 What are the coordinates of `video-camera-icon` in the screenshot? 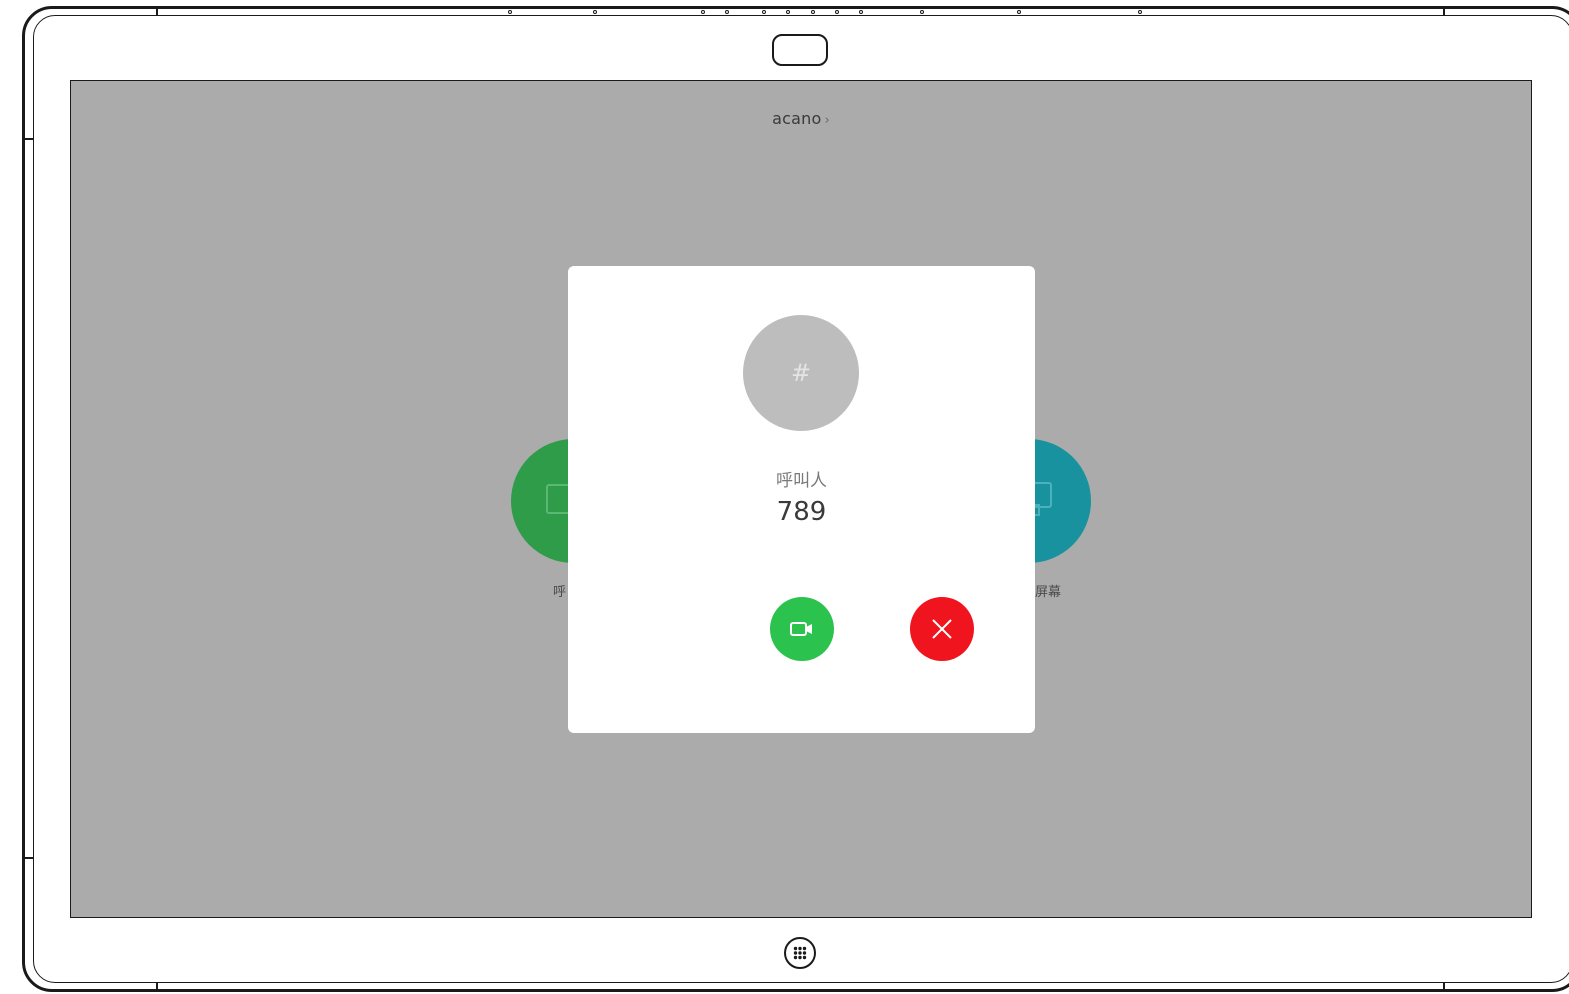 It's located at (801, 629).